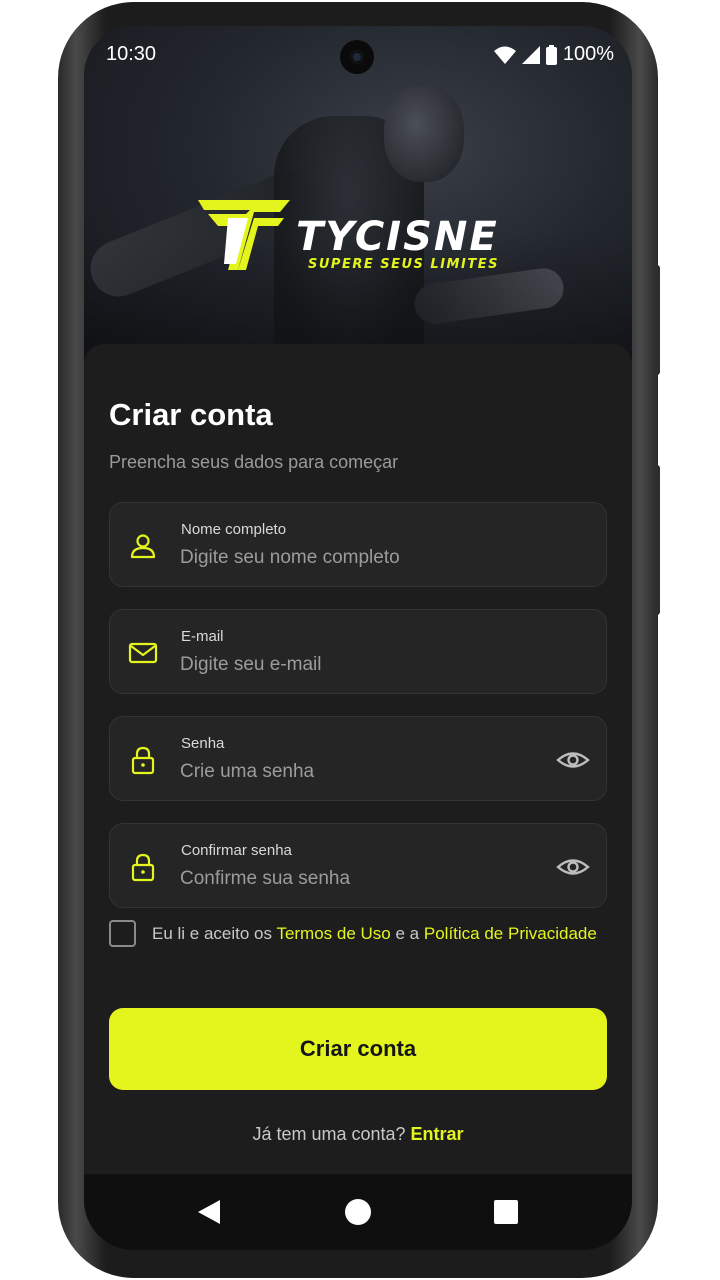  Describe the element at coordinates (212, 933) in the screenshot. I see `terms-prefix: Eu li e aceito os` at that location.